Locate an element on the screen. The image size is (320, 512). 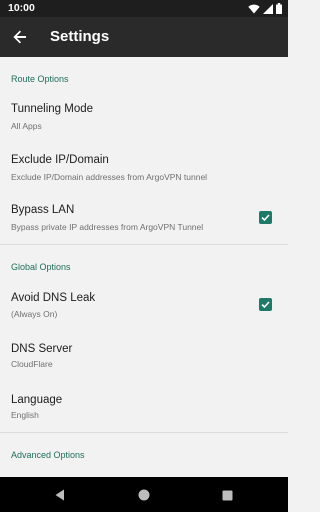
bypass-lan-checkbox is located at coordinates (265, 217).